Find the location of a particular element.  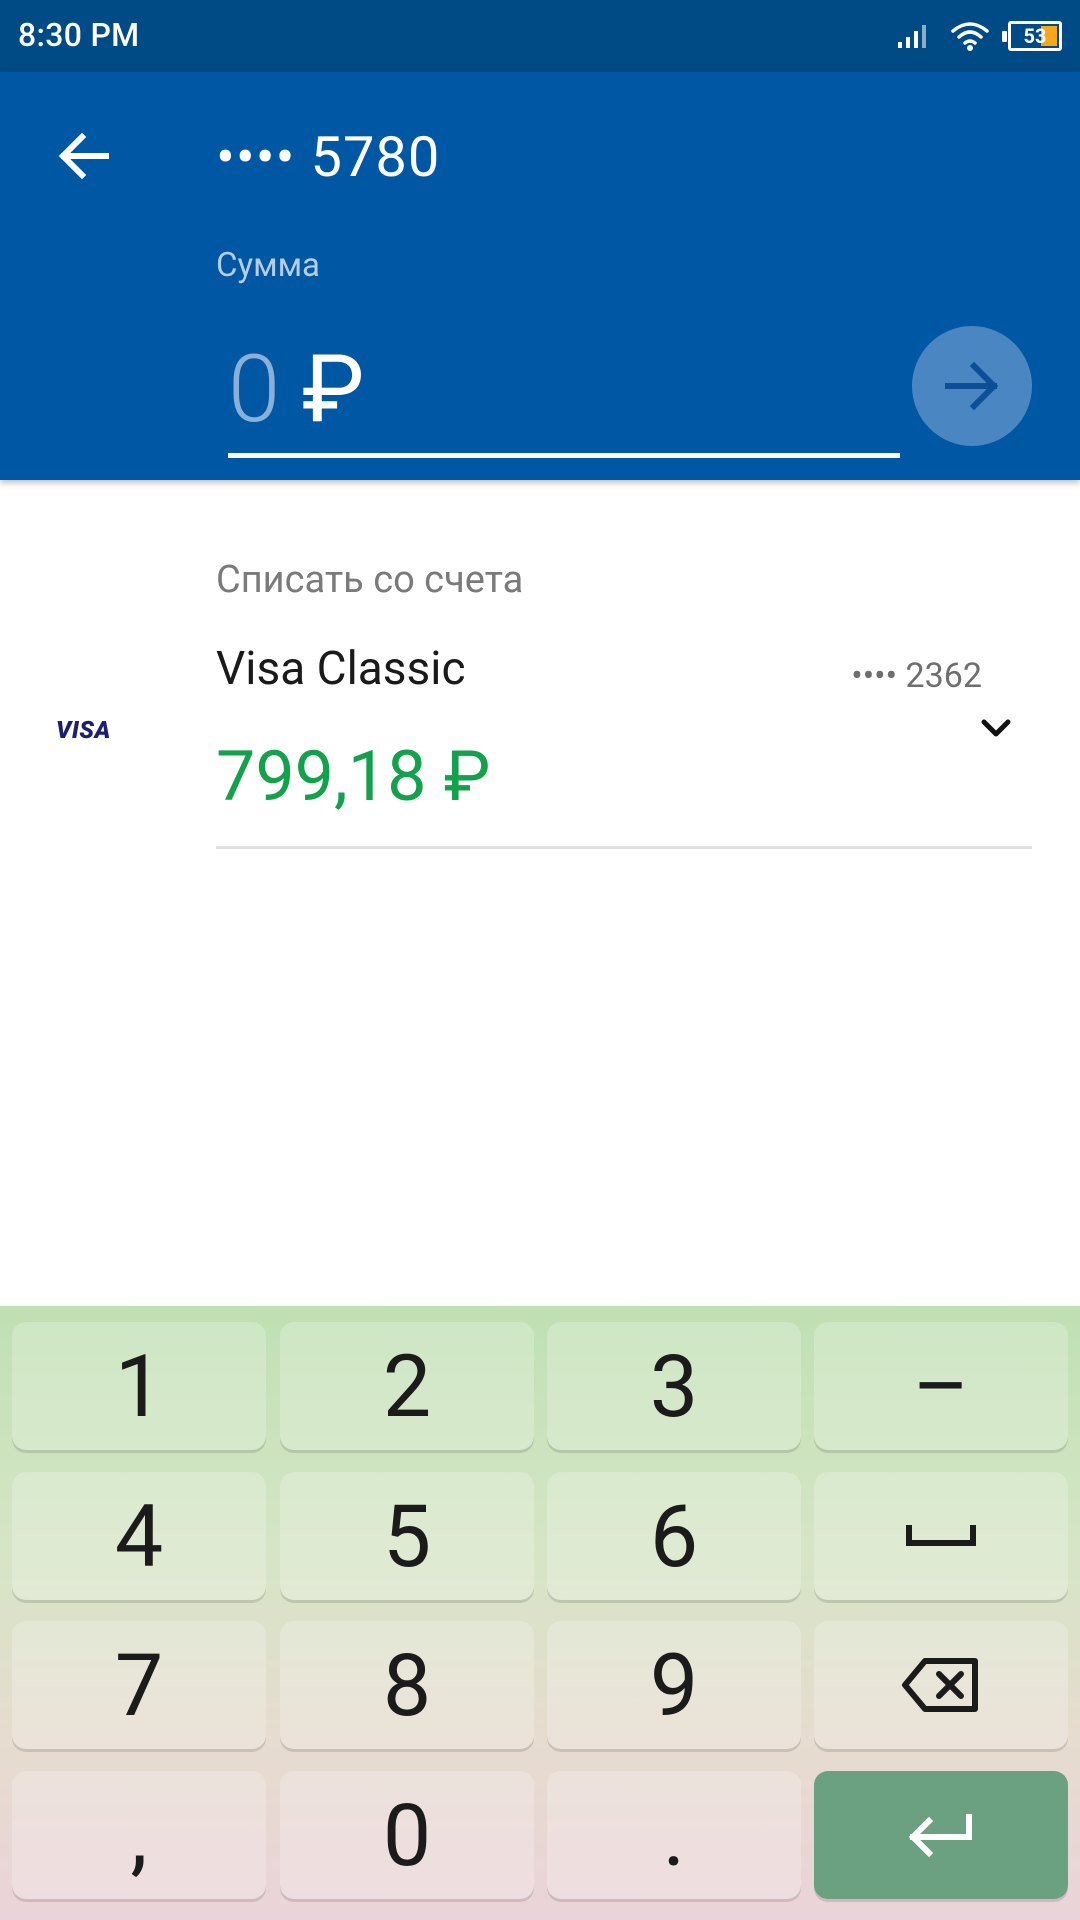

key-1: 1 is located at coordinates (139, 1386).